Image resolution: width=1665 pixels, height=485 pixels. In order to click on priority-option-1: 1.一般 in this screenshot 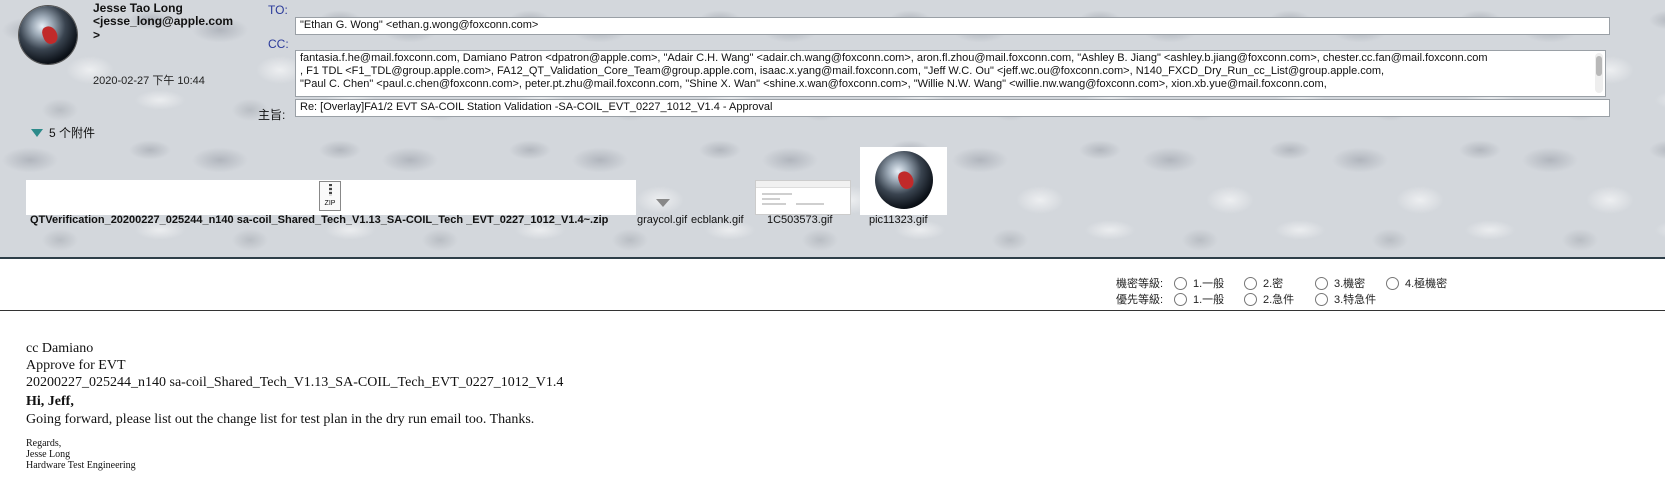, I will do `click(1209, 299)`.